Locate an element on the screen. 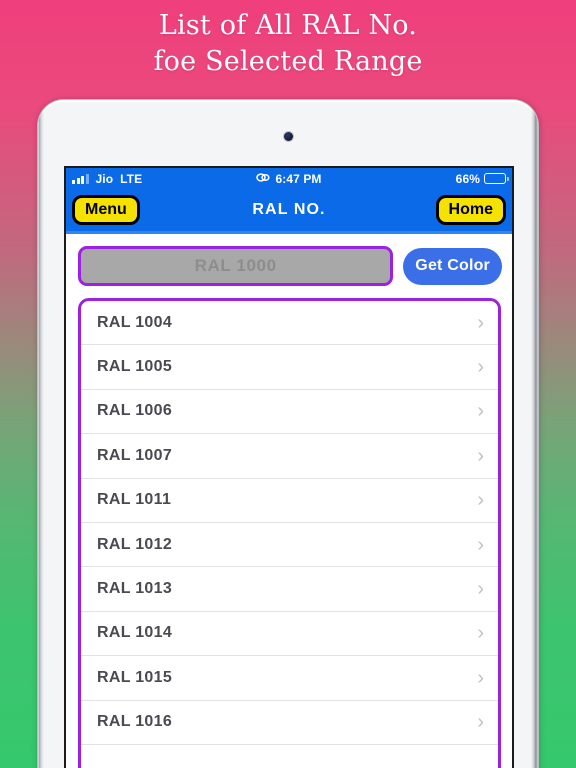 The height and width of the screenshot is (768, 576). status-bar: Jio LTE 6:47 PM 66% is located at coordinates (289, 178).